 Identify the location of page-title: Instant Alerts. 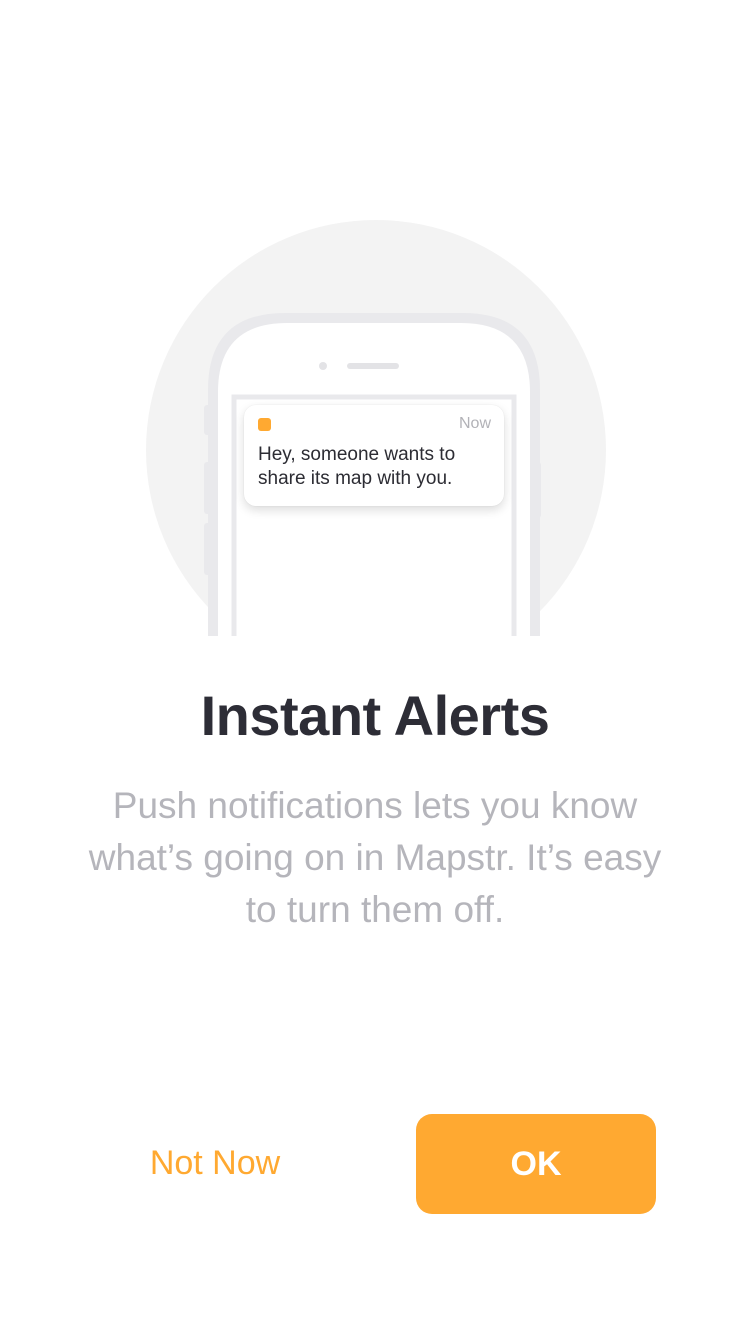
(375, 715).